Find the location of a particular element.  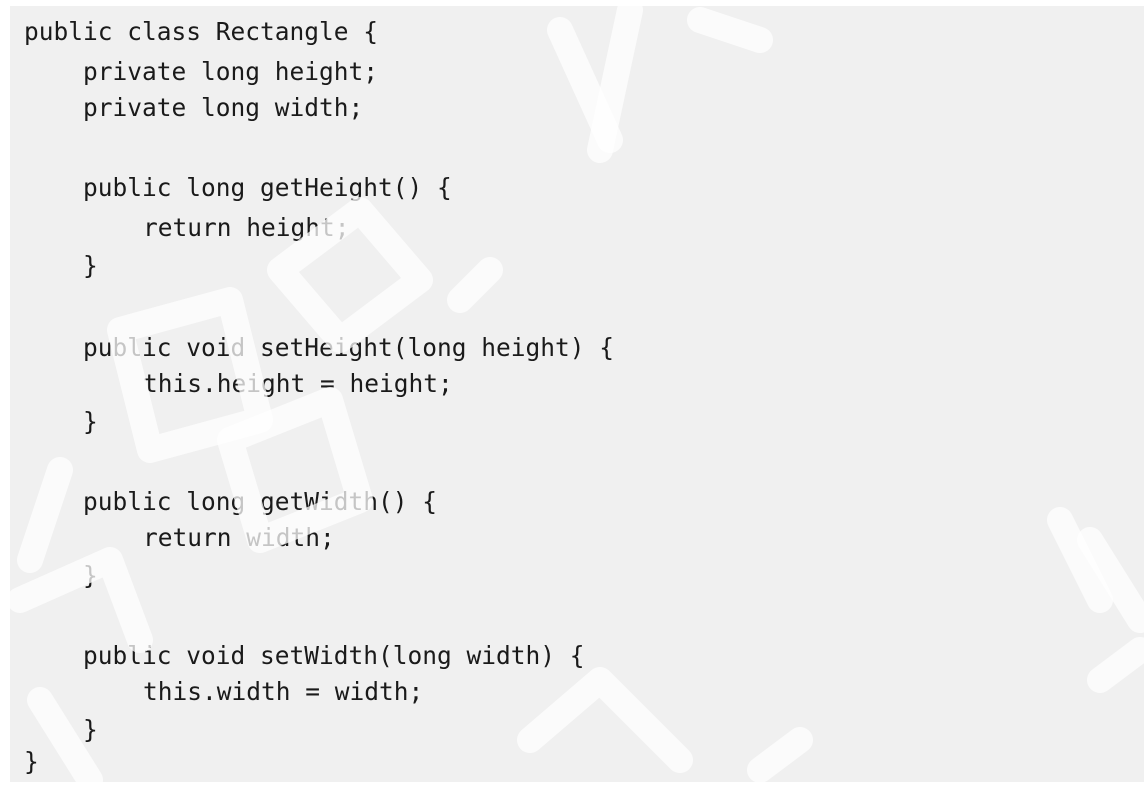

code-line-return-height: return height; is located at coordinates (246, 227).